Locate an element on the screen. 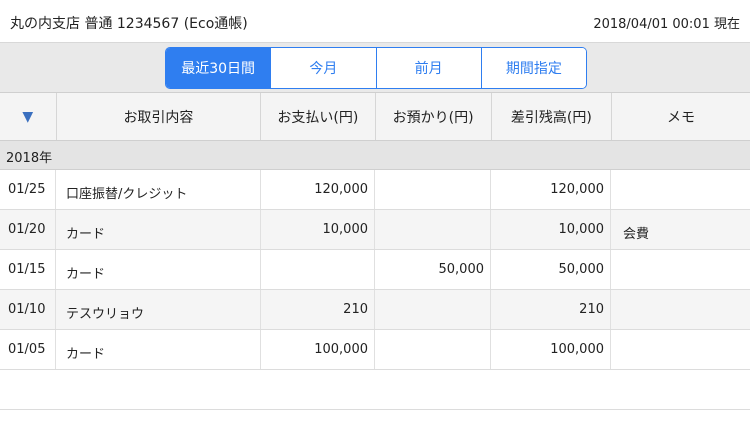 This screenshot has width=750, height=422. row-date: 01/15 is located at coordinates (28, 269).